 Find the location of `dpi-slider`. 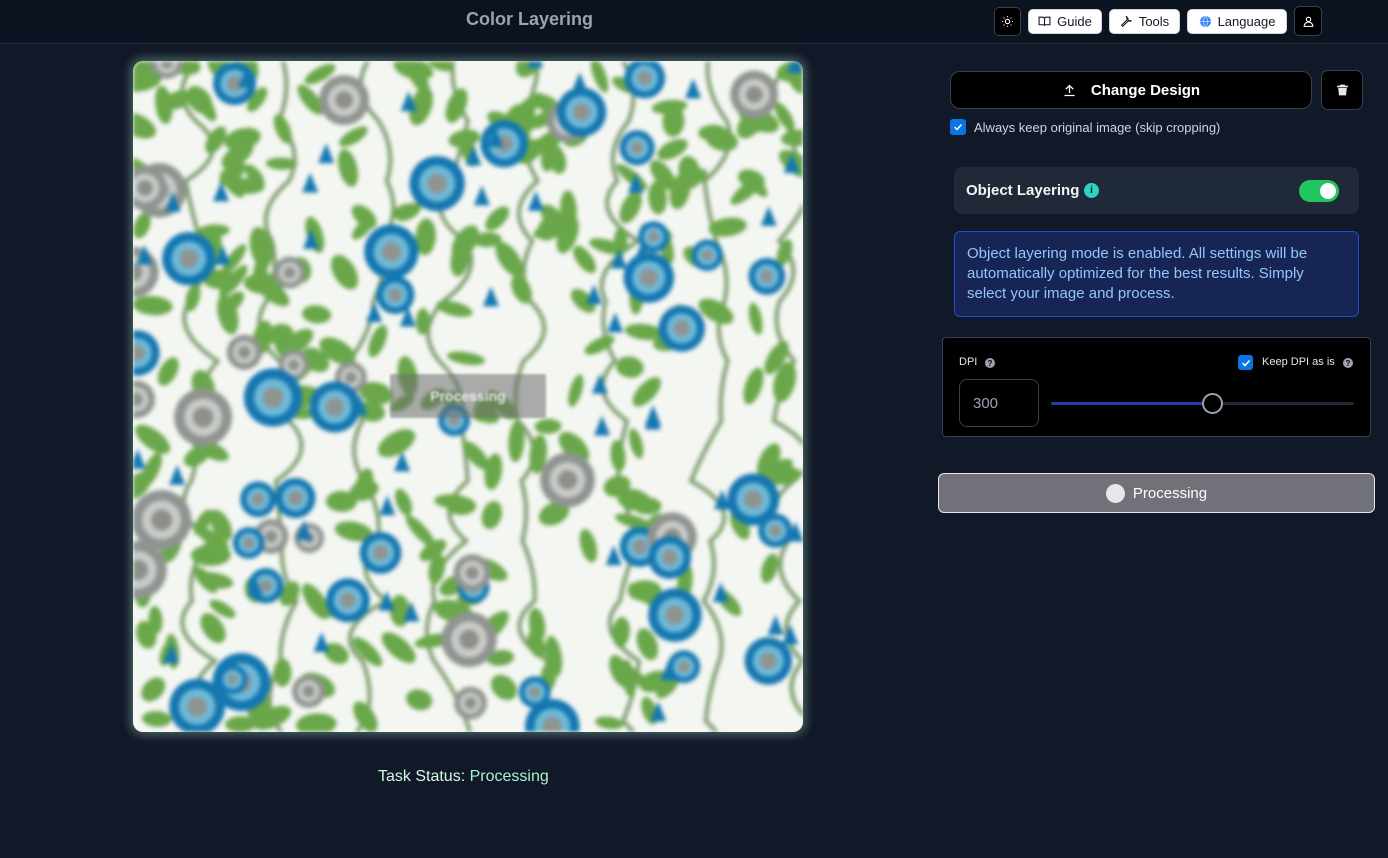

dpi-slider is located at coordinates (1202, 403).